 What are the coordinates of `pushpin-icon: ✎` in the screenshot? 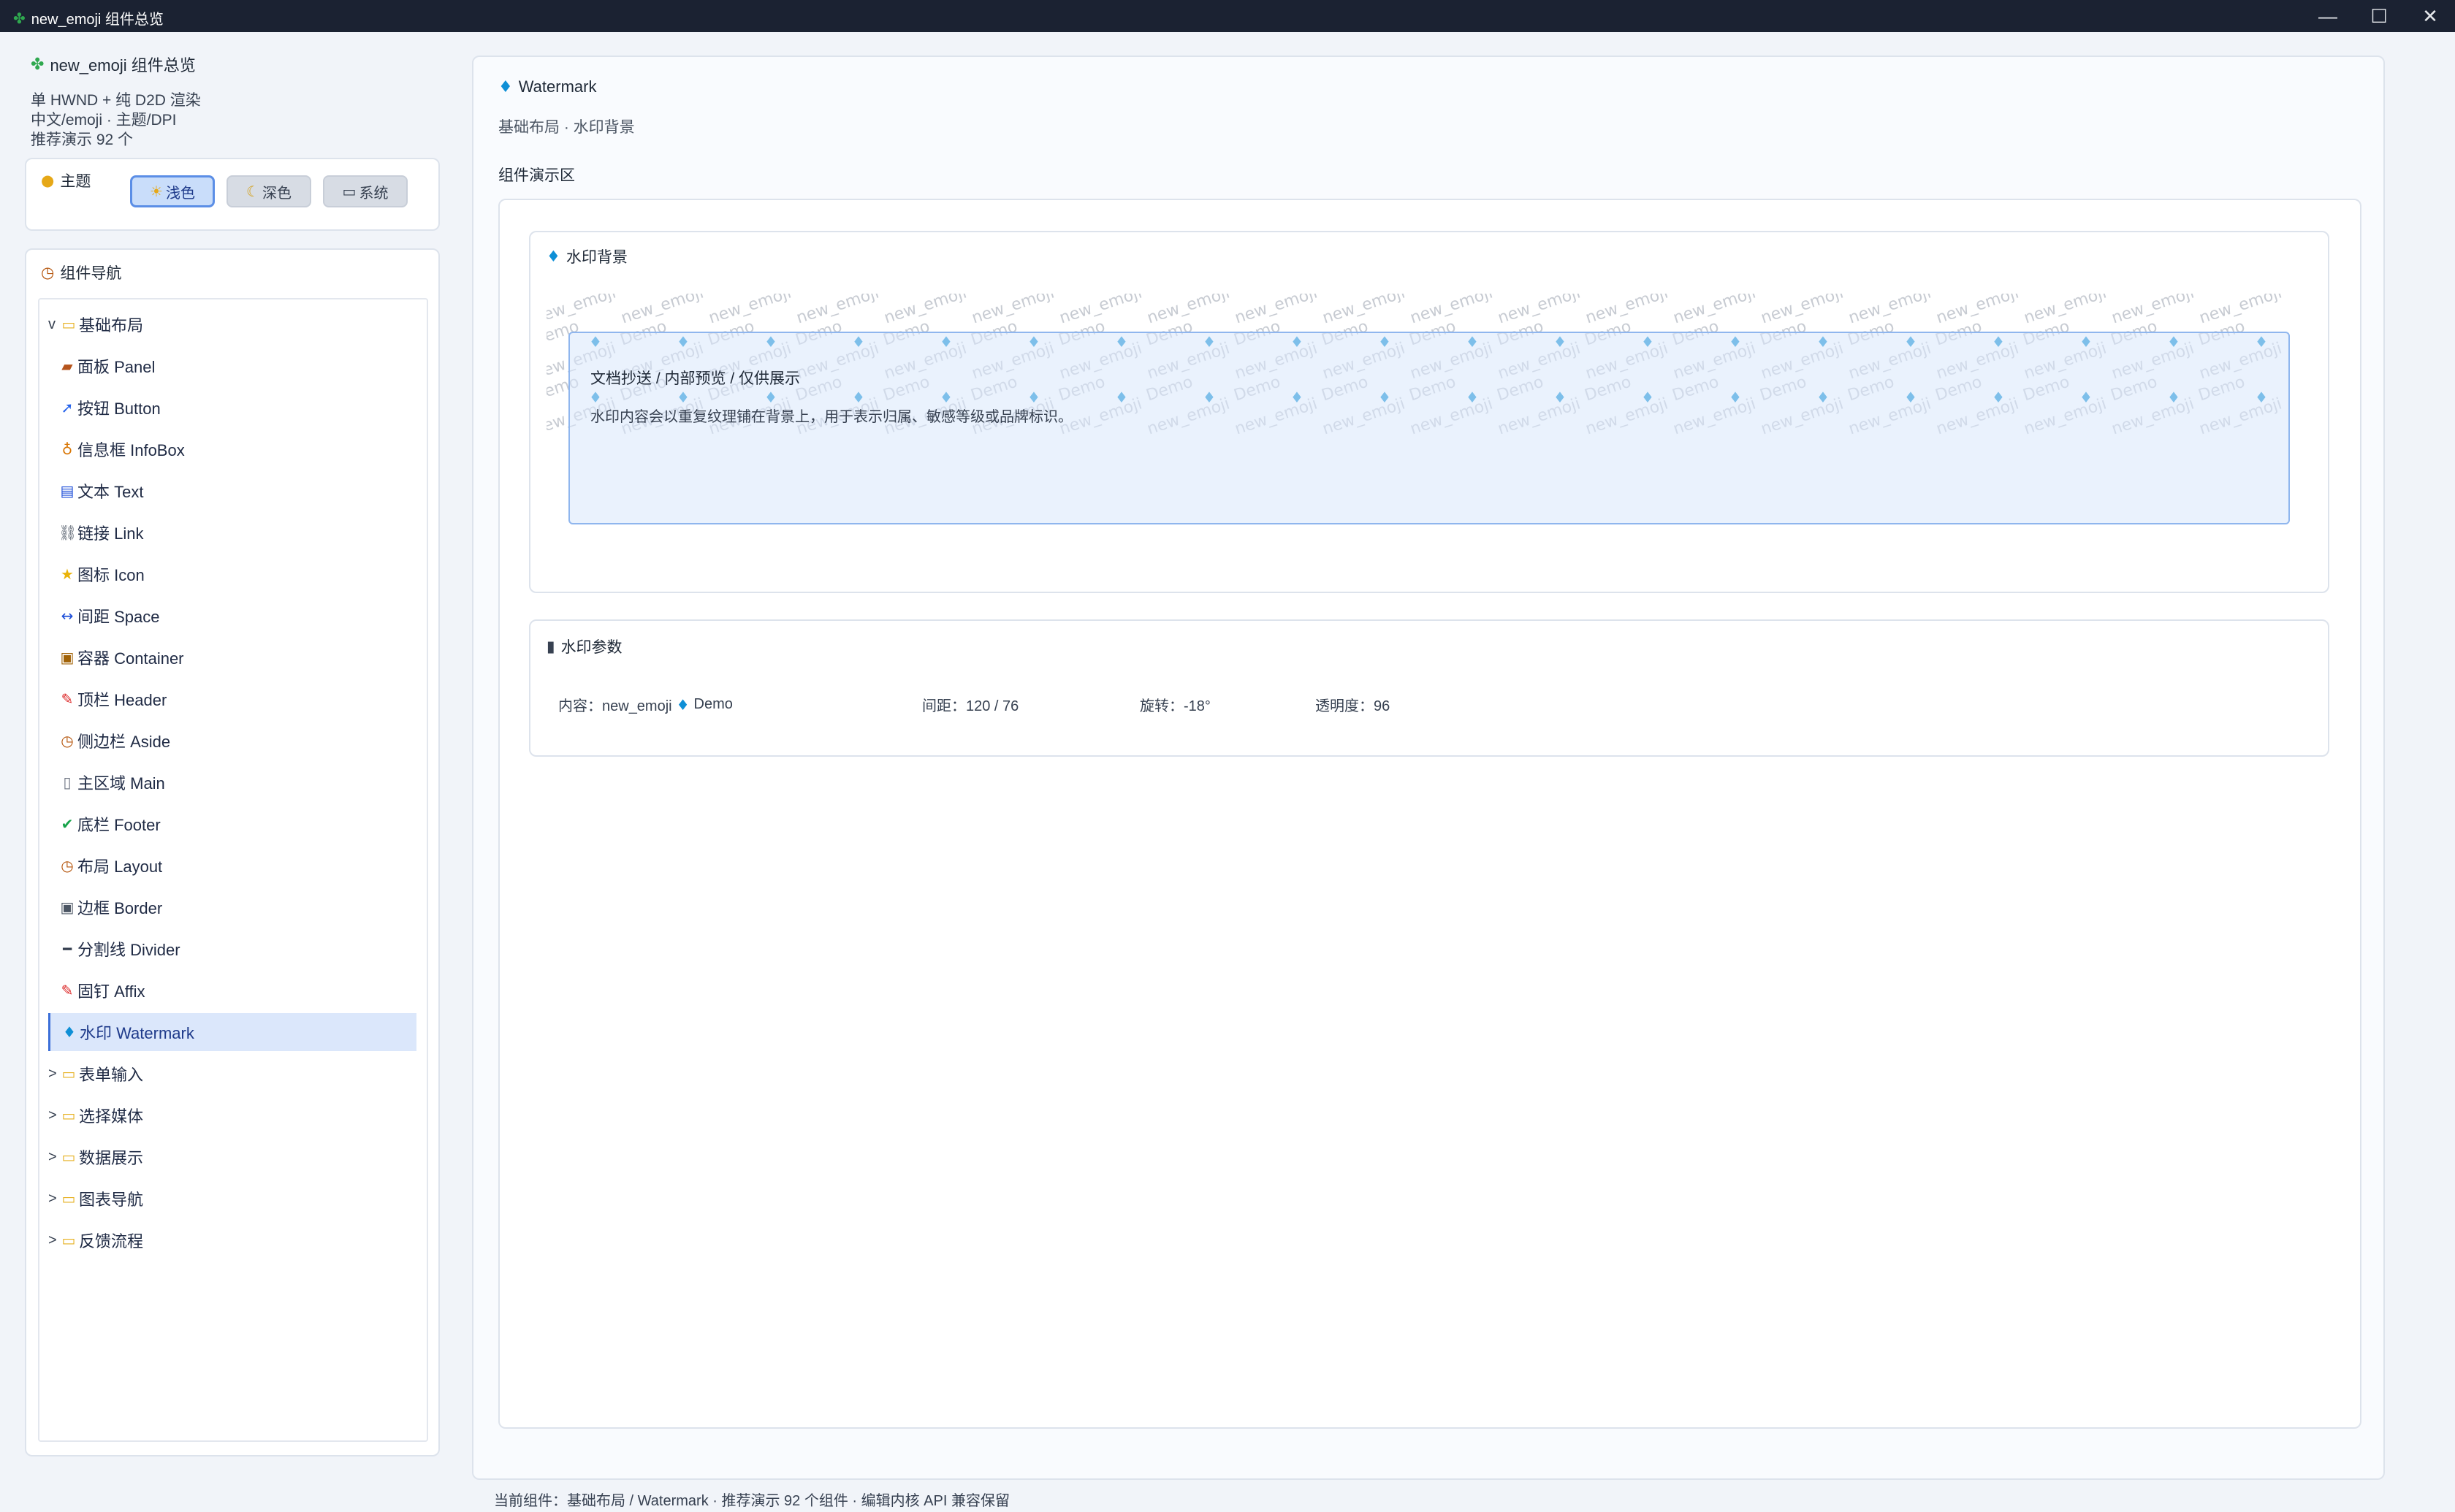 It's located at (67, 991).